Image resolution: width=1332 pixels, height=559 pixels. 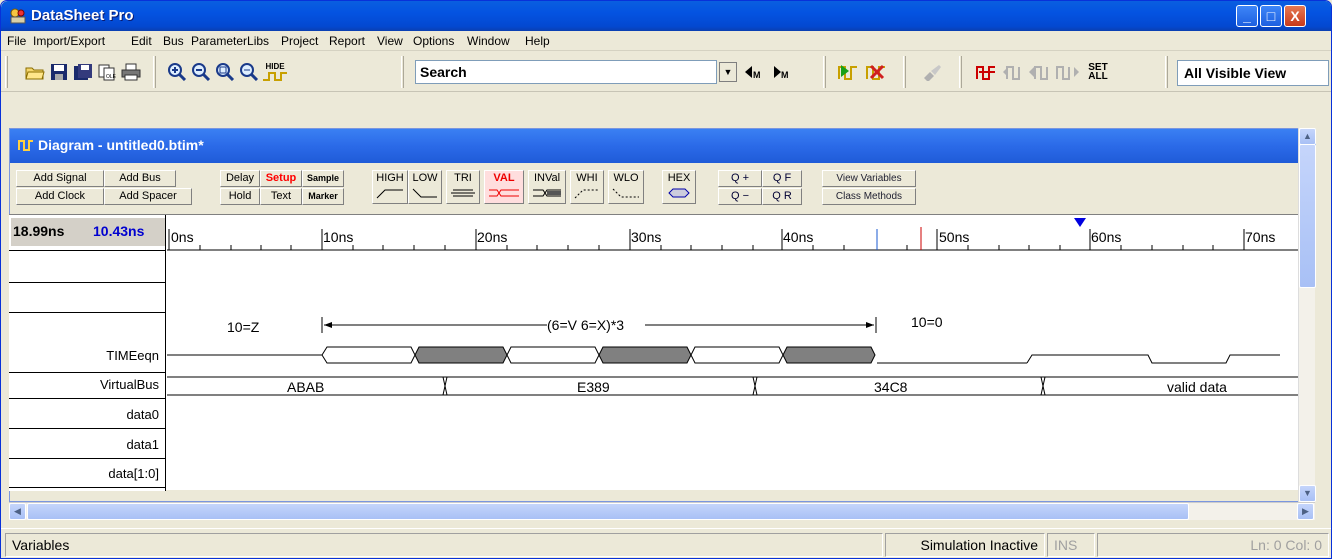 I want to click on maximize-icon: □, so click(x=1271, y=16).